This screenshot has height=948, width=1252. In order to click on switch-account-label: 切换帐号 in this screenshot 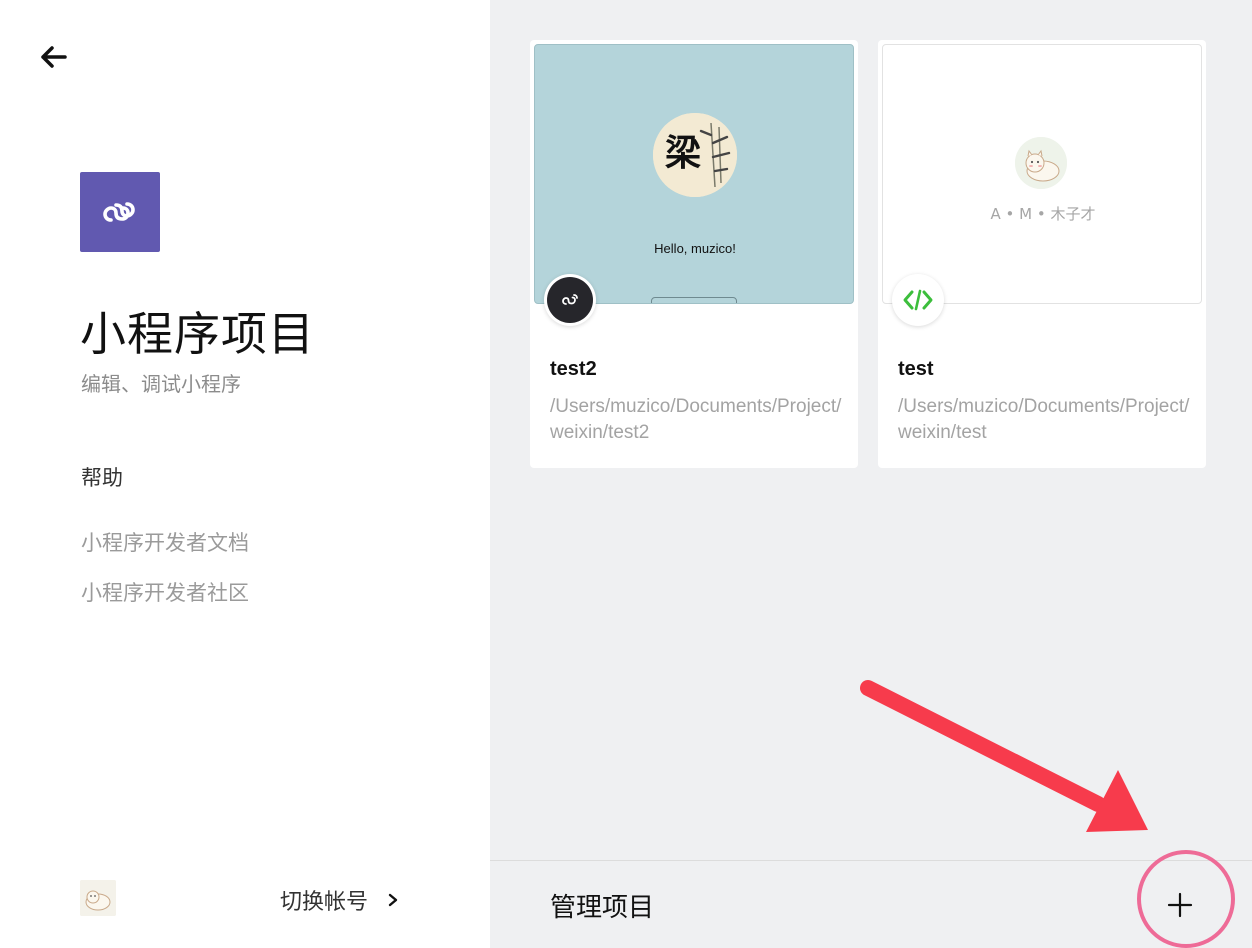, I will do `click(324, 902)`.